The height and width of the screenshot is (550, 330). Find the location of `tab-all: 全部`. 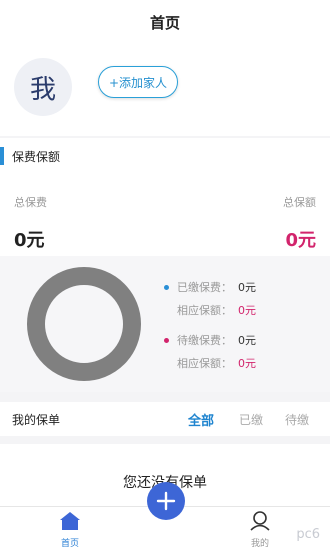

tab-all: 全部 is located at coordinates (201, 419).